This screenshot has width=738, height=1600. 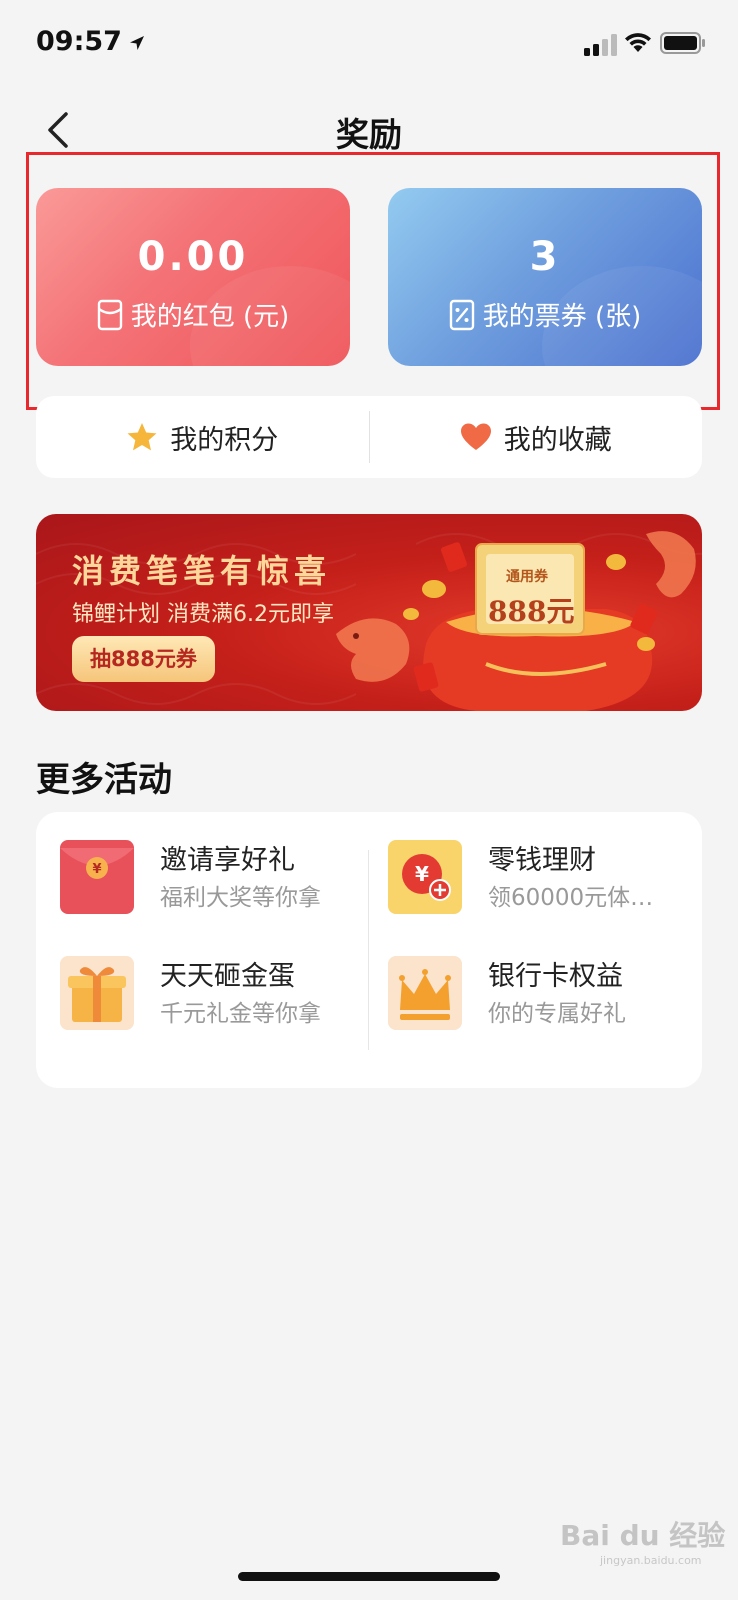 I want to click on coin-plus-icon: ¥, so click(x=425, y=877).